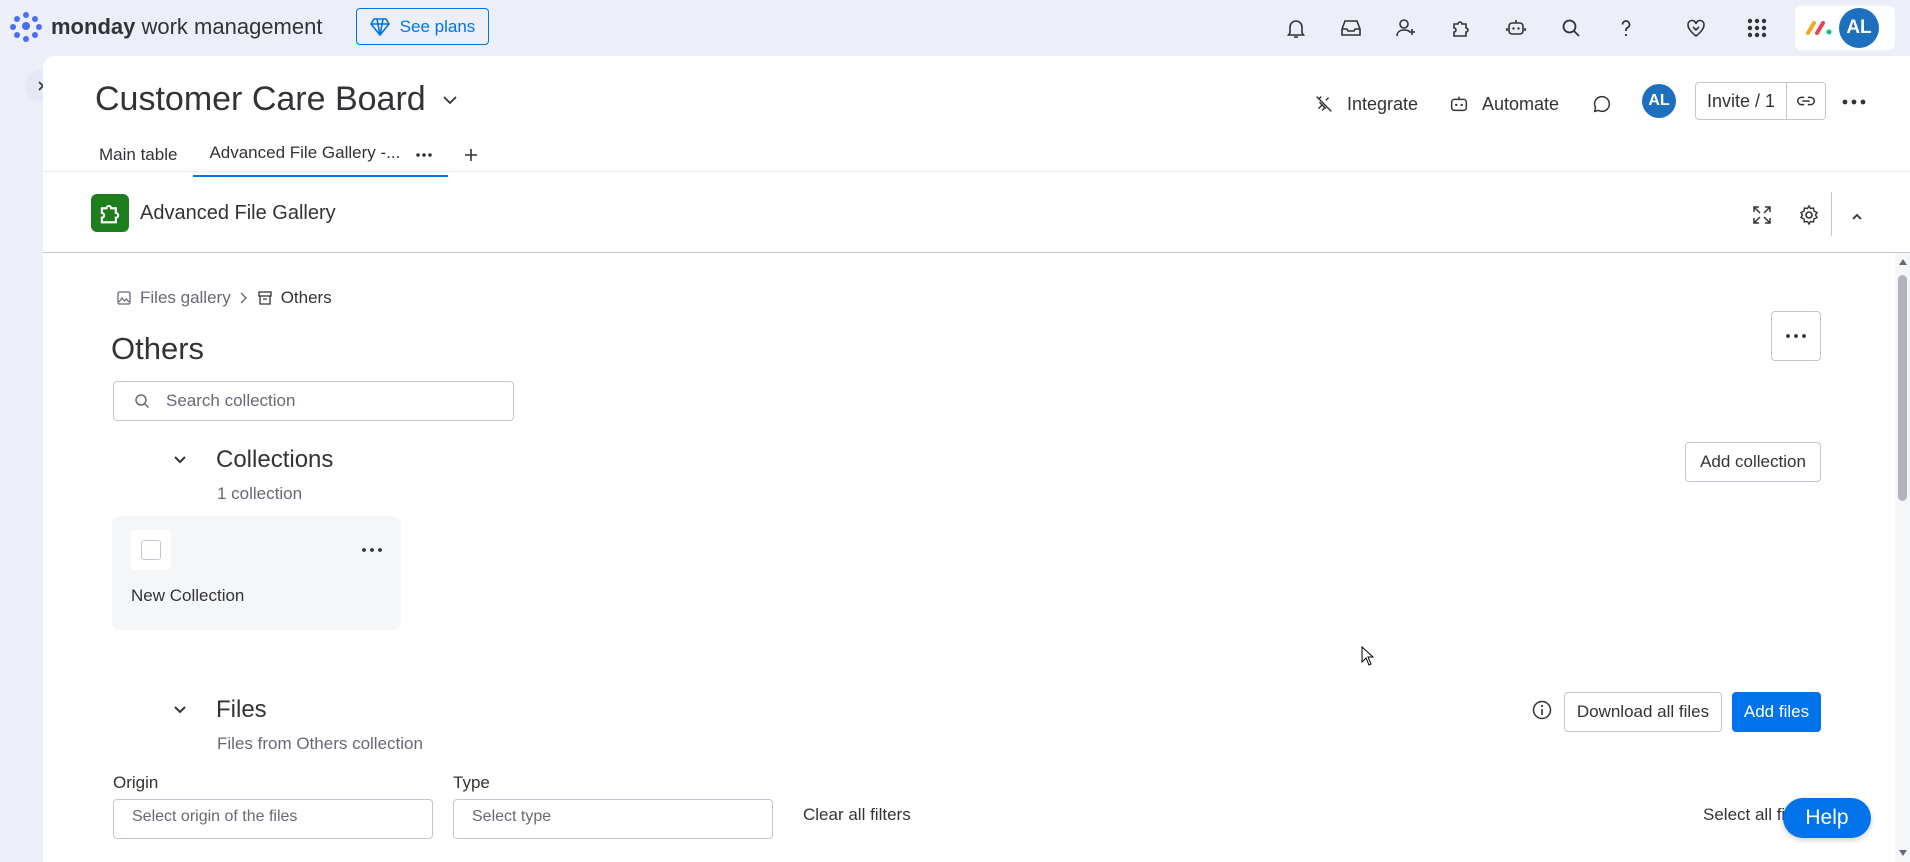  What do you see at coordinates (1859, 28) in the screenshot?
I see `user-avatar: AL` at bounding box center [1859, 28].